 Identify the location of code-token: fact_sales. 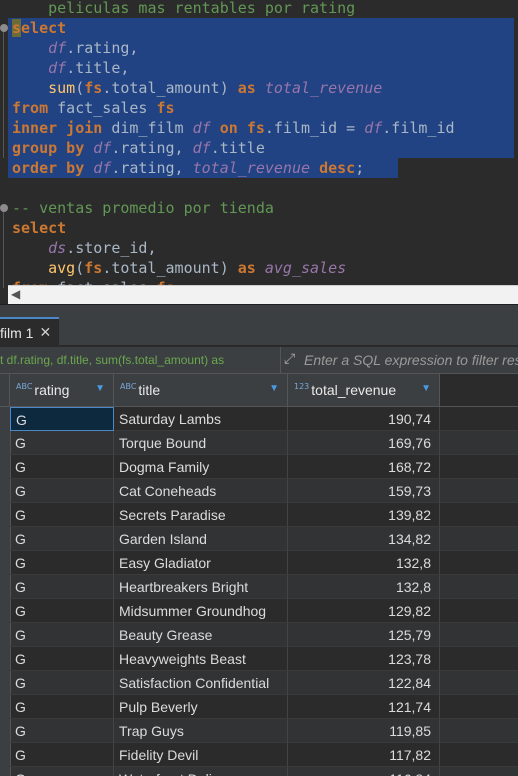
(102, 108).